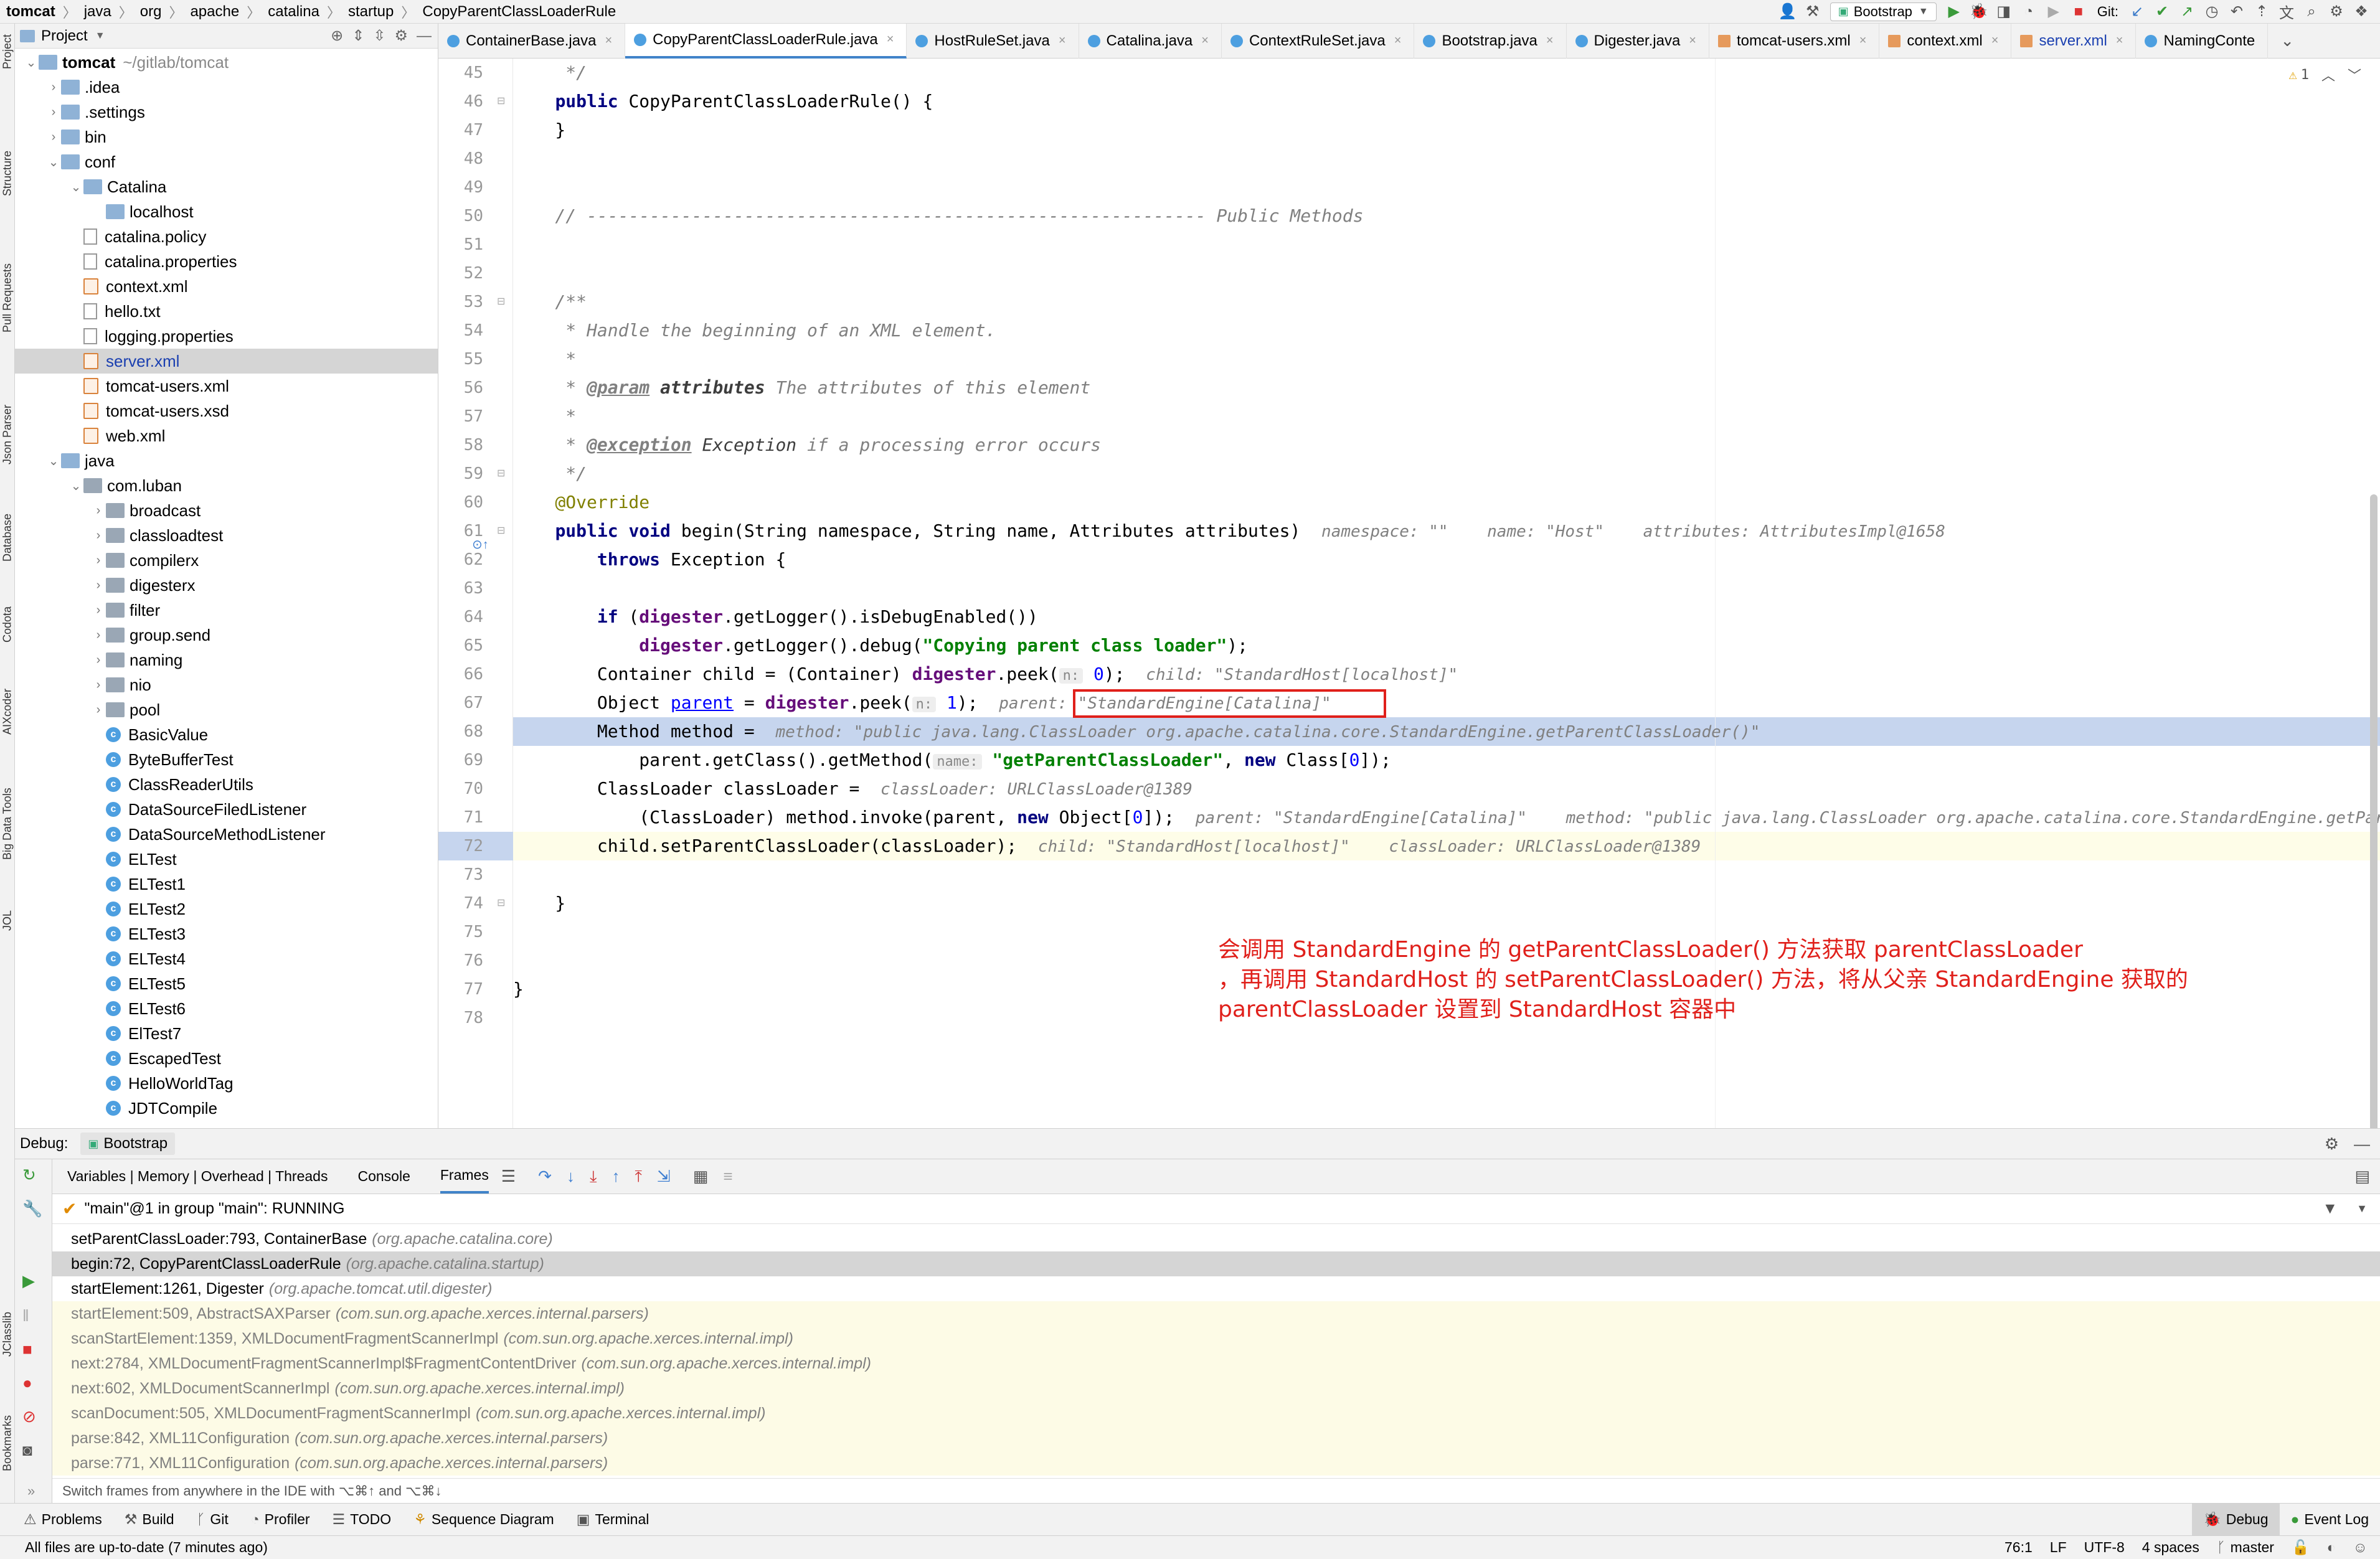  I want to click on camera-icon: ◙, so click(27, 1451).